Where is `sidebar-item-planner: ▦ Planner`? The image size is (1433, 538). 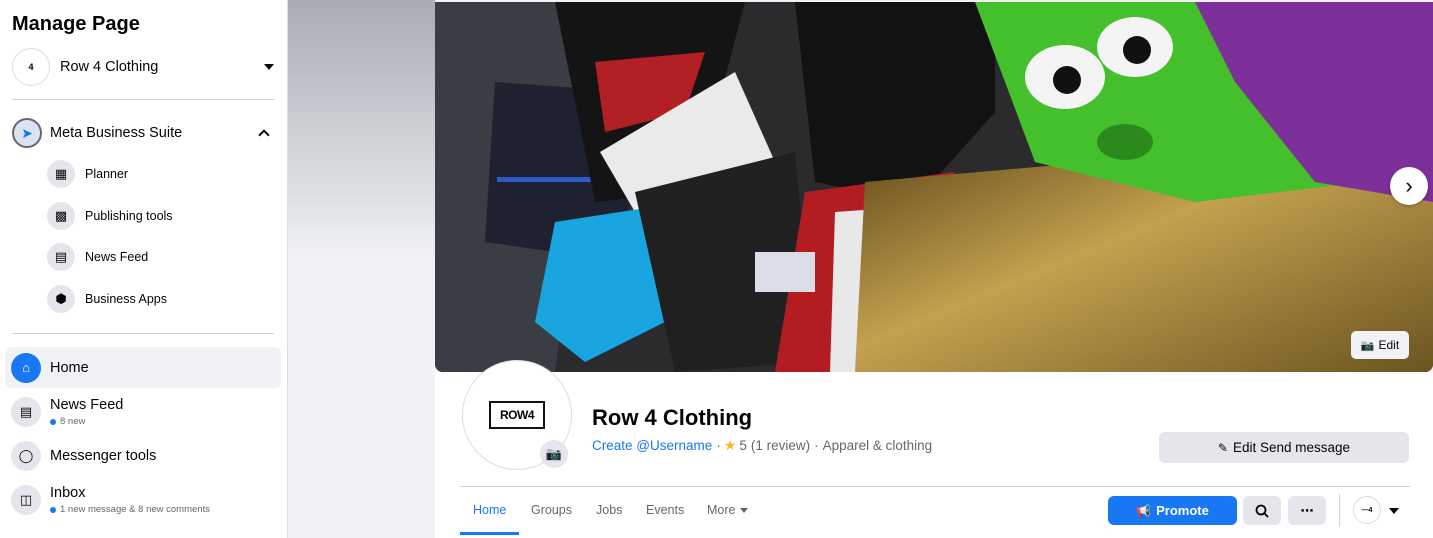 sidebar-item-planner: ▦ Planner is located at coordinates (87, 174).